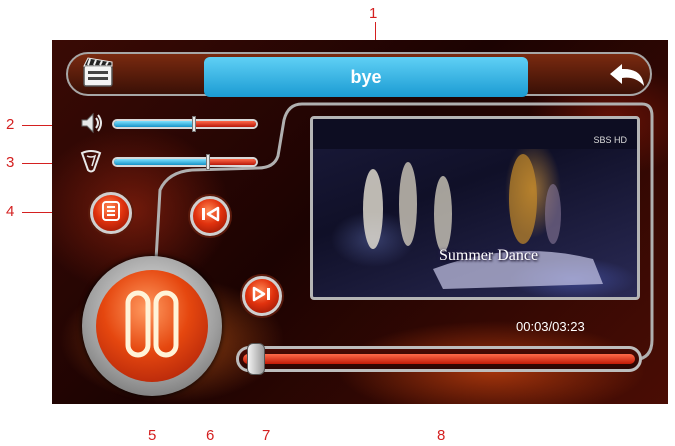  I want to click on seek-bar-thumb, so click(256, 359).